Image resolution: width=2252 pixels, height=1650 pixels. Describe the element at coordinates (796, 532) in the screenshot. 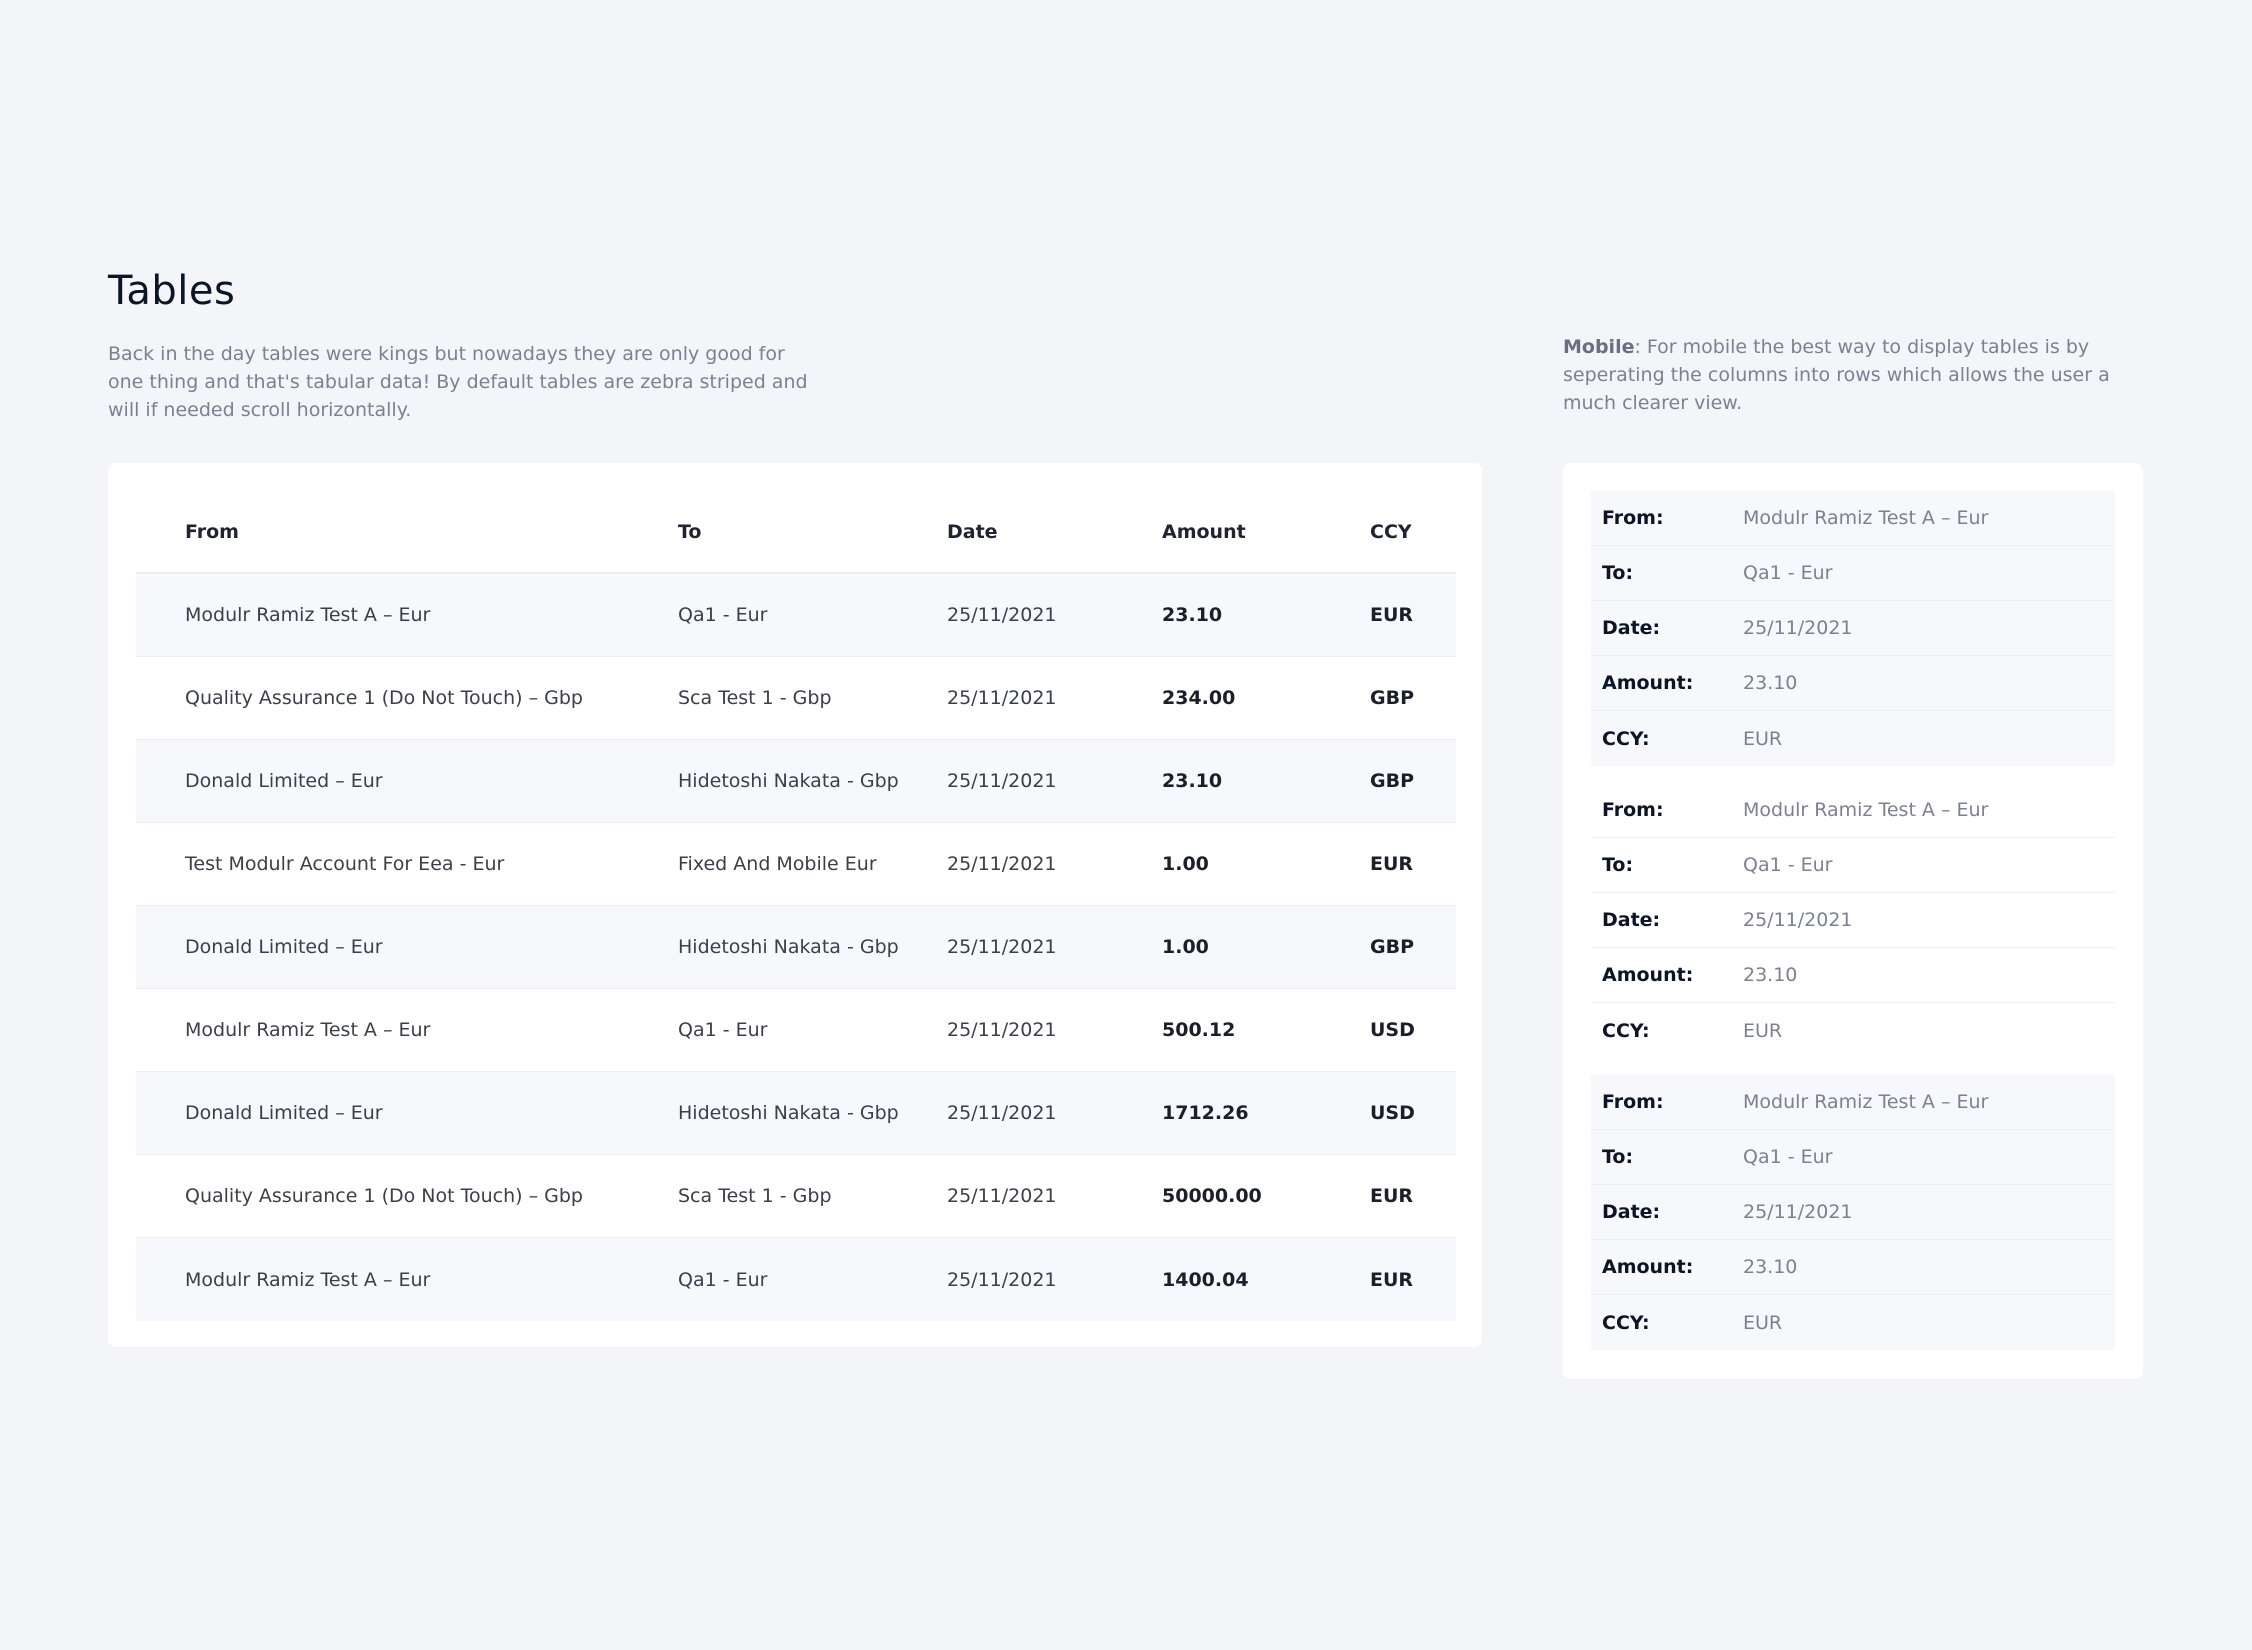

I see `table-header-row: From To Date Amount CCY` at that location.